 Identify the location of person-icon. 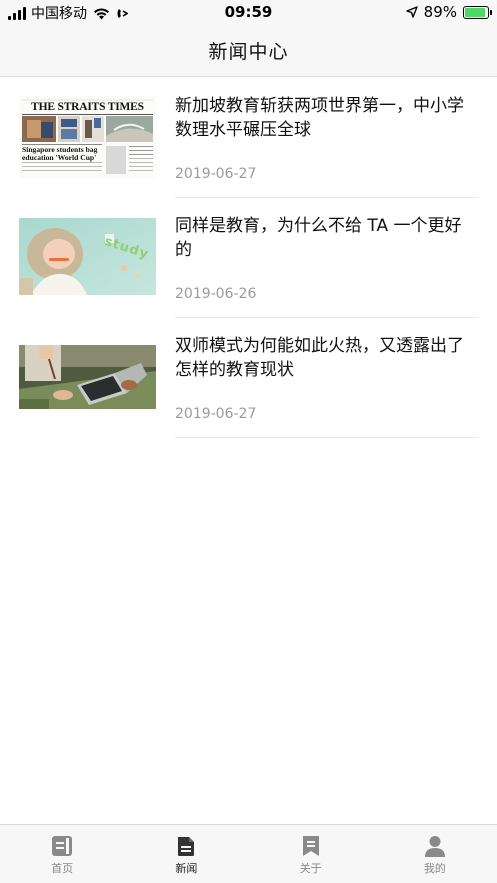
(434, 846).